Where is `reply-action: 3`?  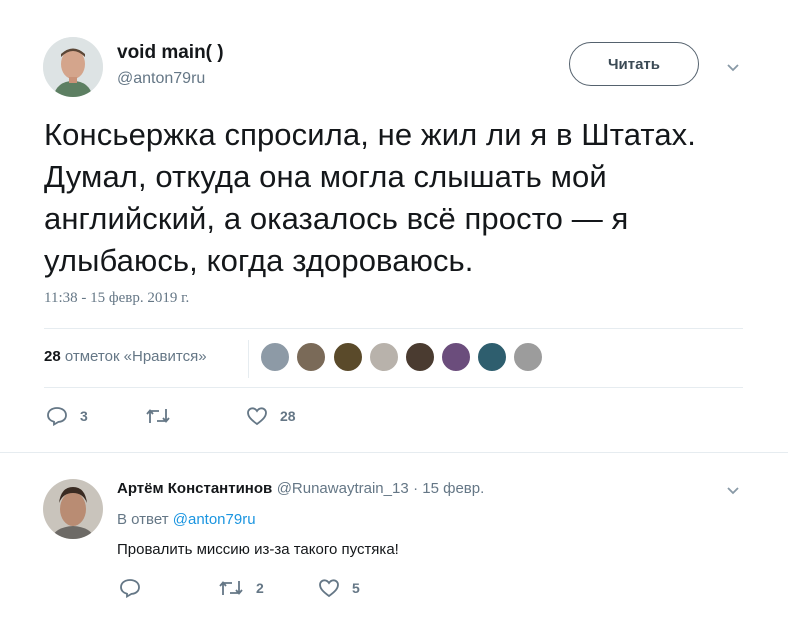
reply-action: 3 is located at coordinates (67, 416).